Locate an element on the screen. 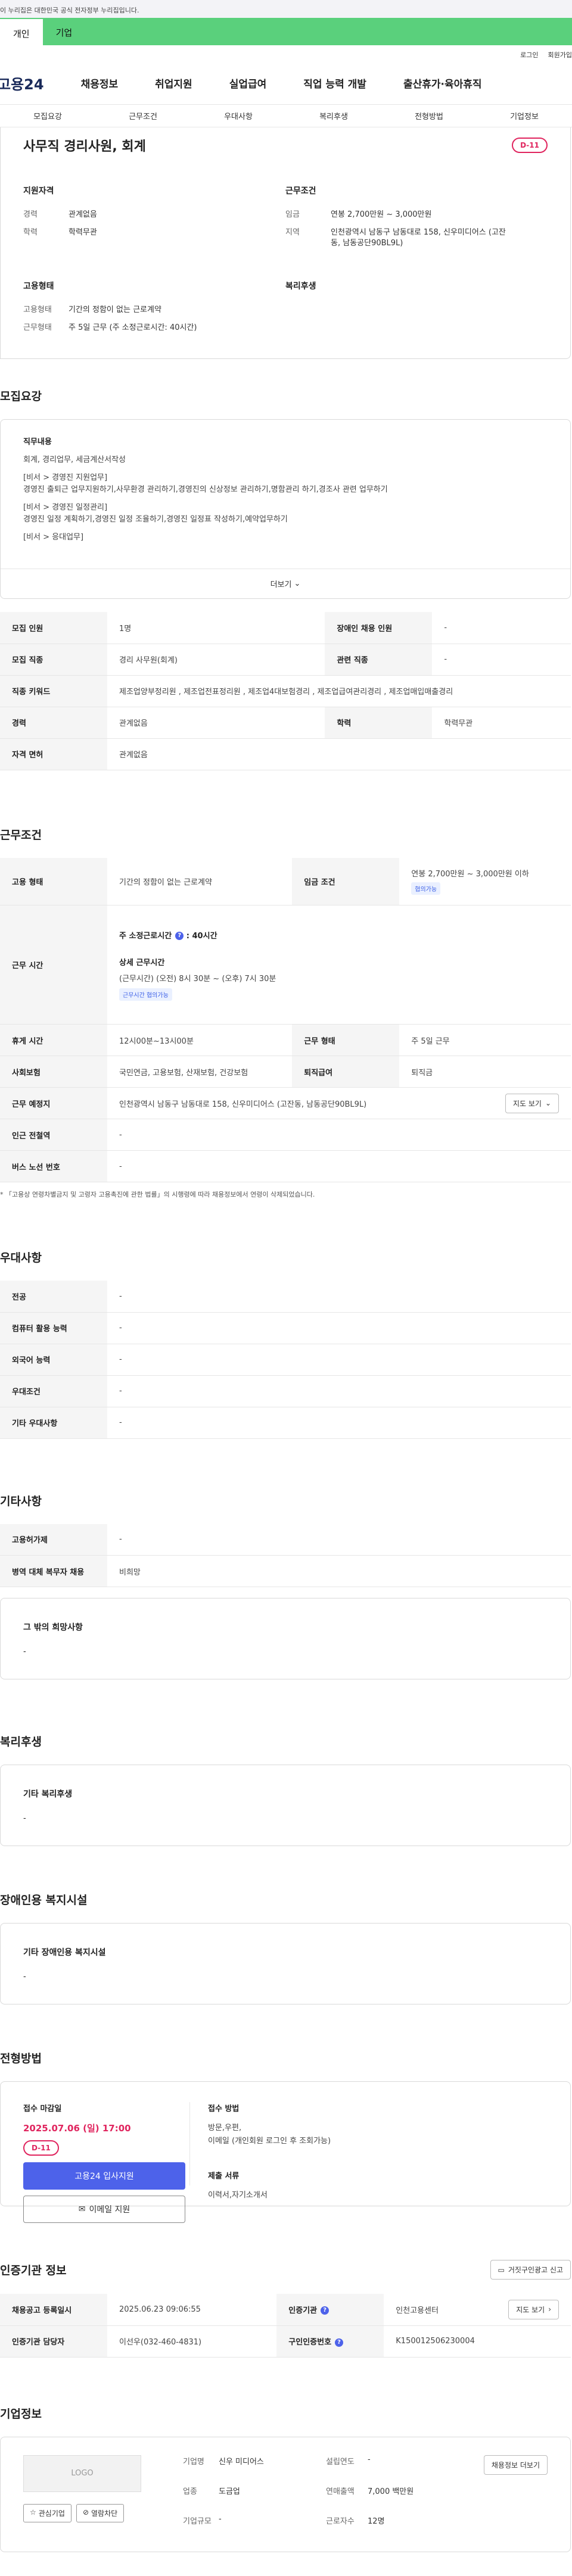 Image resolution: width=572 pixels, height=2576 pixels. cell-label: 병역 대체 복무자 채용 is located at coordinates (53, 1571).